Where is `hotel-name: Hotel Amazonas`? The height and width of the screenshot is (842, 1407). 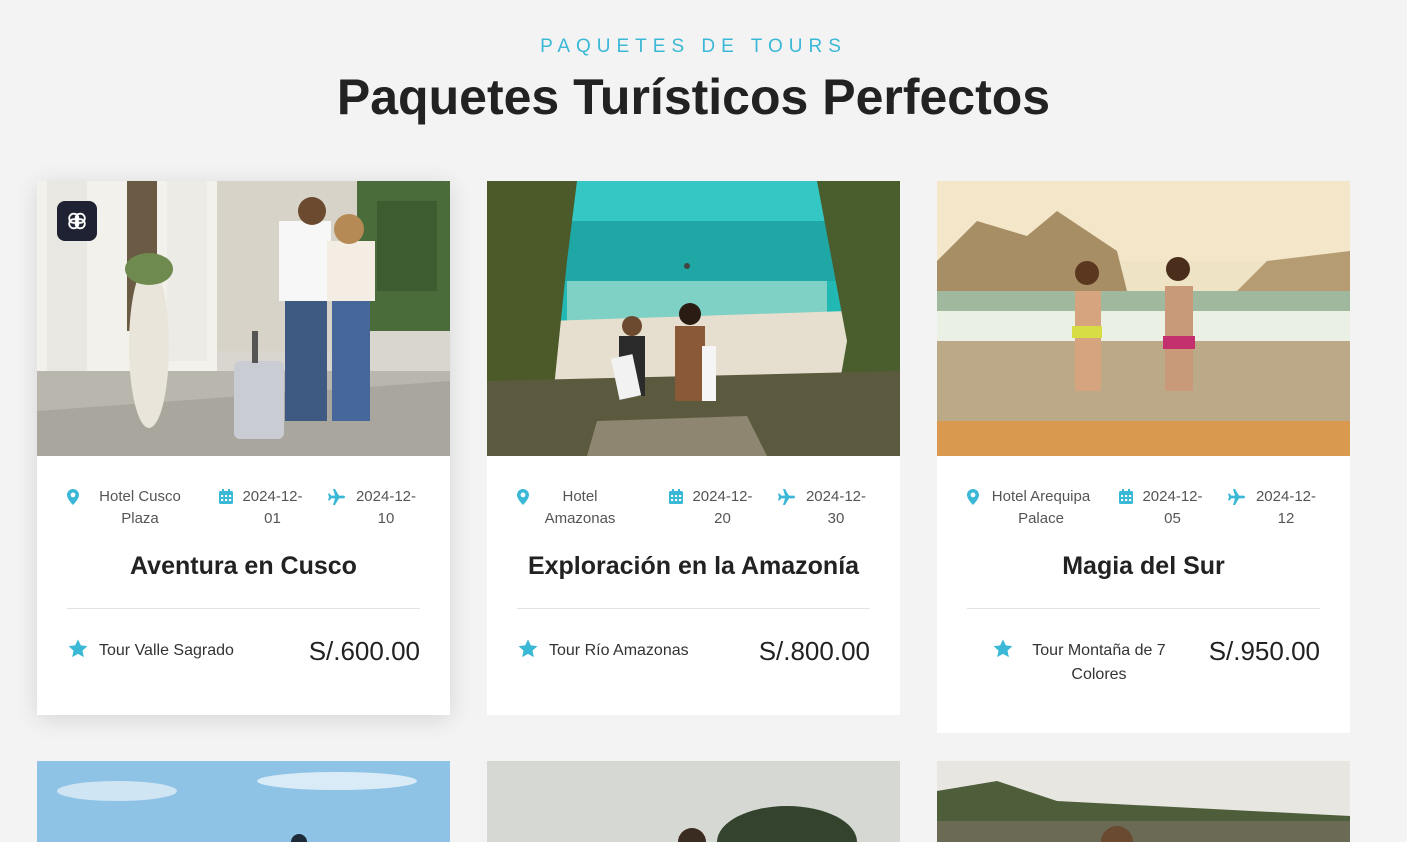 hotel-name: Hotel Amazonas is located at coordinates (580, 507).